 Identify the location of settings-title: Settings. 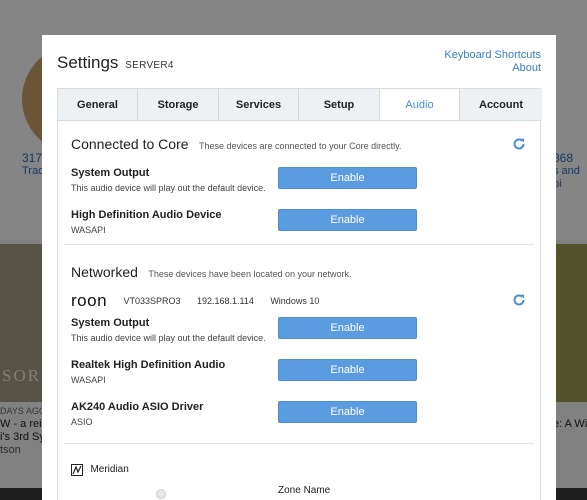
(88, 62).